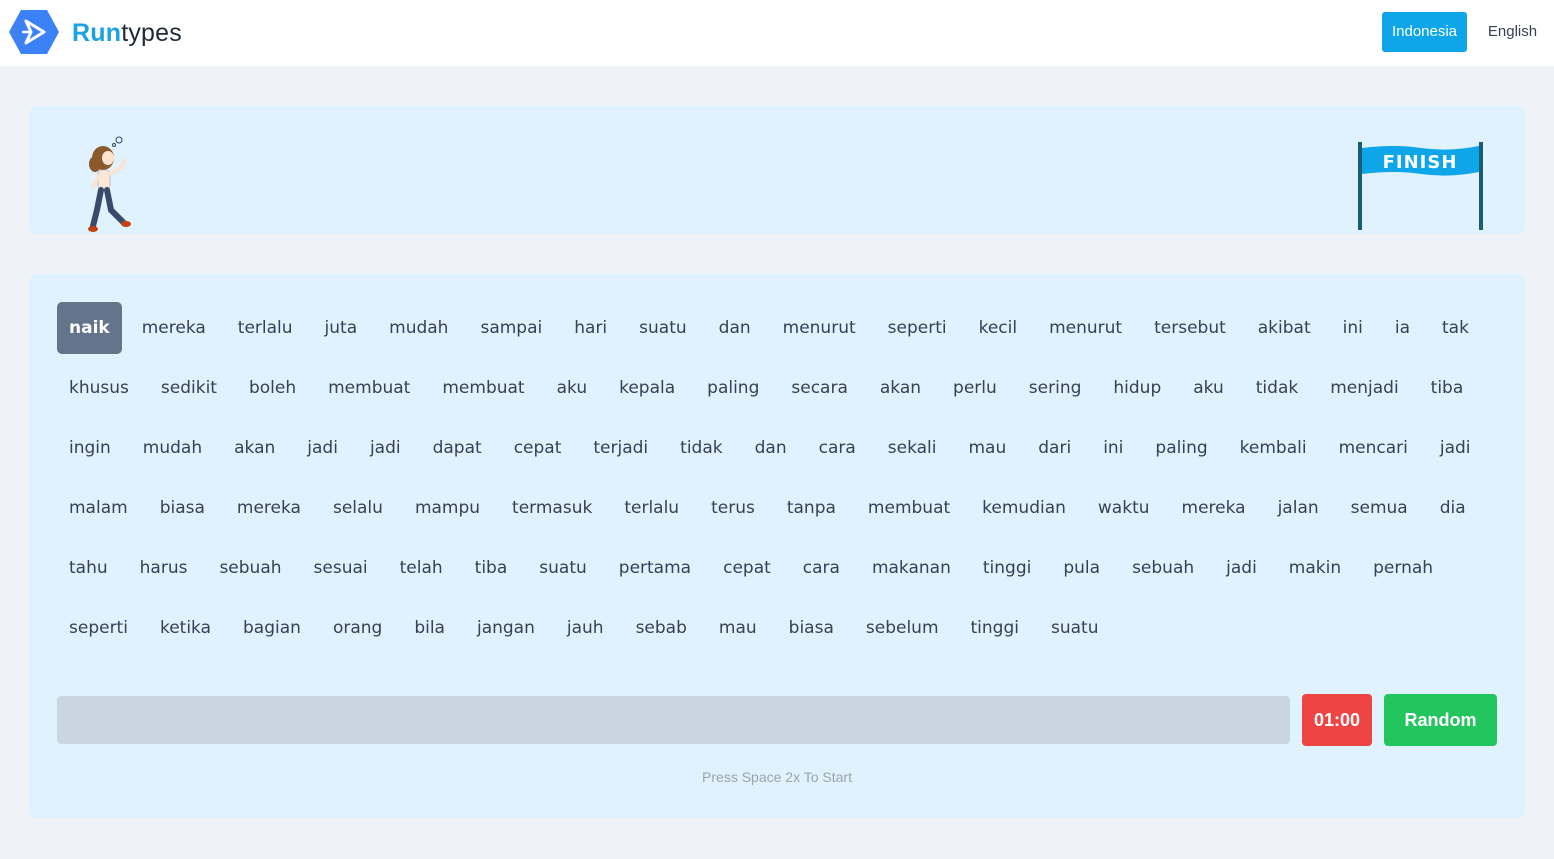  Describe the element at coordinates (163, 568) in the screenshot. I see `word-item: harus` at that location.